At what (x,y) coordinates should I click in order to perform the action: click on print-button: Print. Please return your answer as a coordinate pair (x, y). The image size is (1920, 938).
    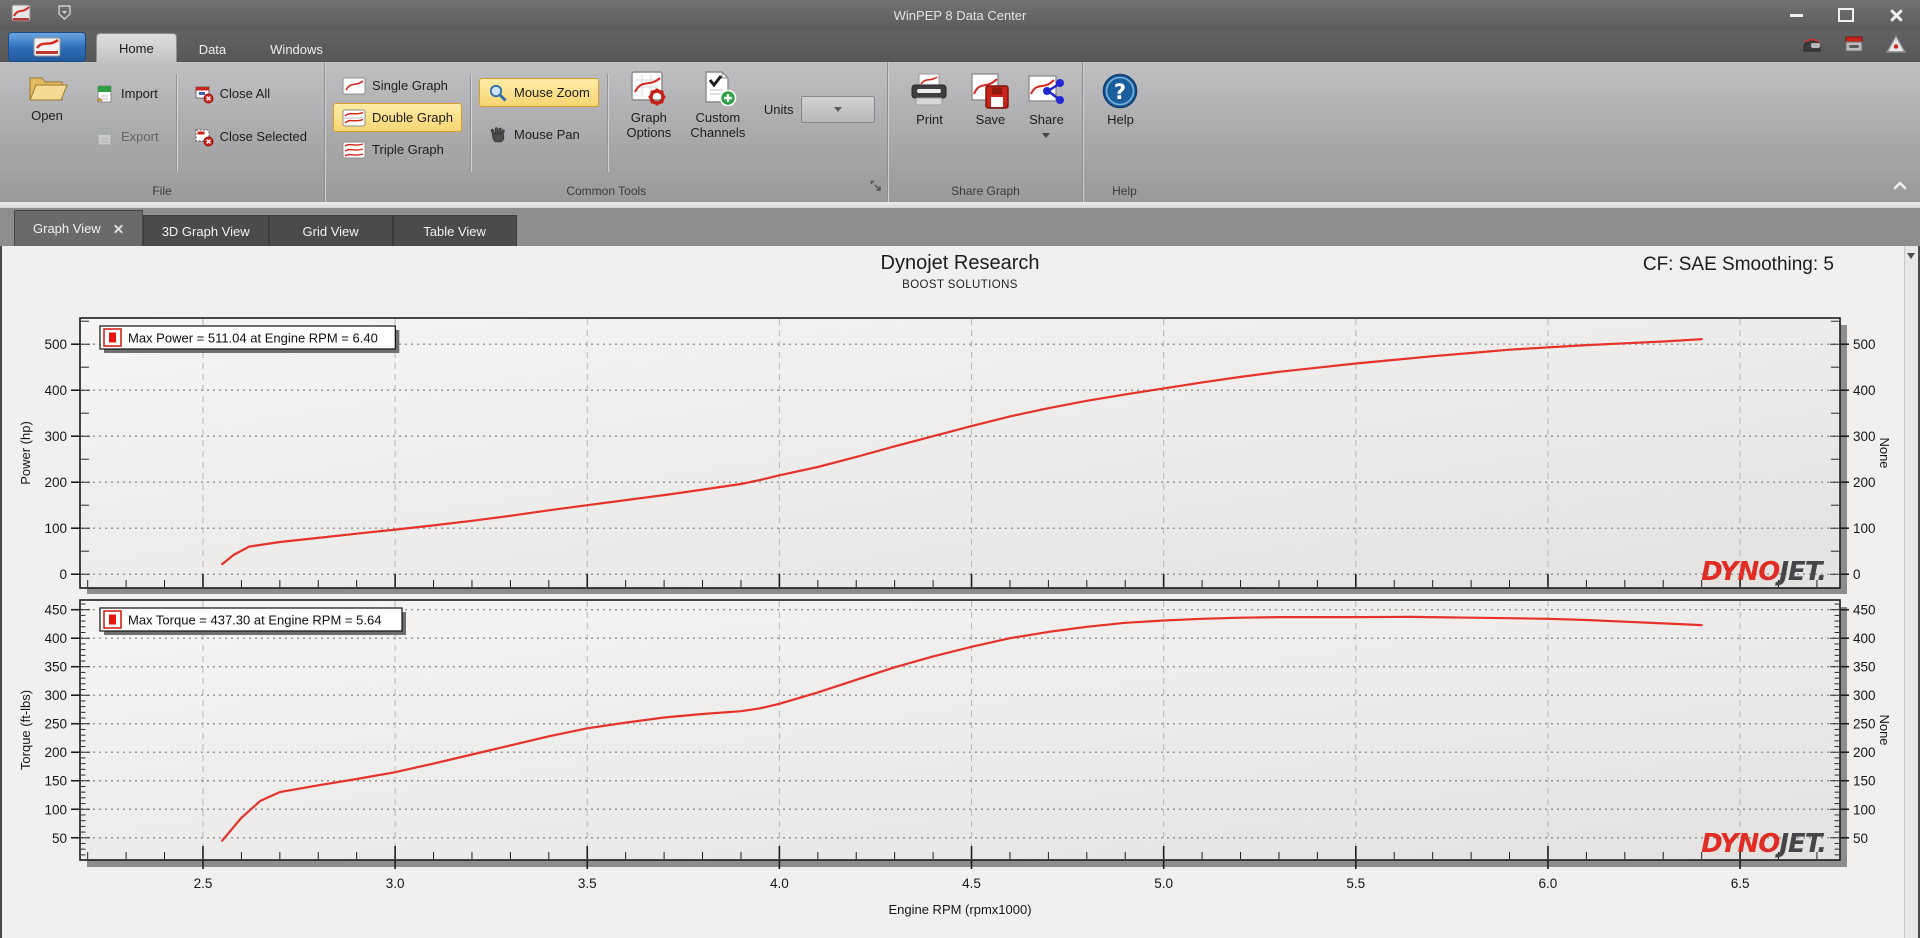
    Looking at the image, I should click on (929, 99).